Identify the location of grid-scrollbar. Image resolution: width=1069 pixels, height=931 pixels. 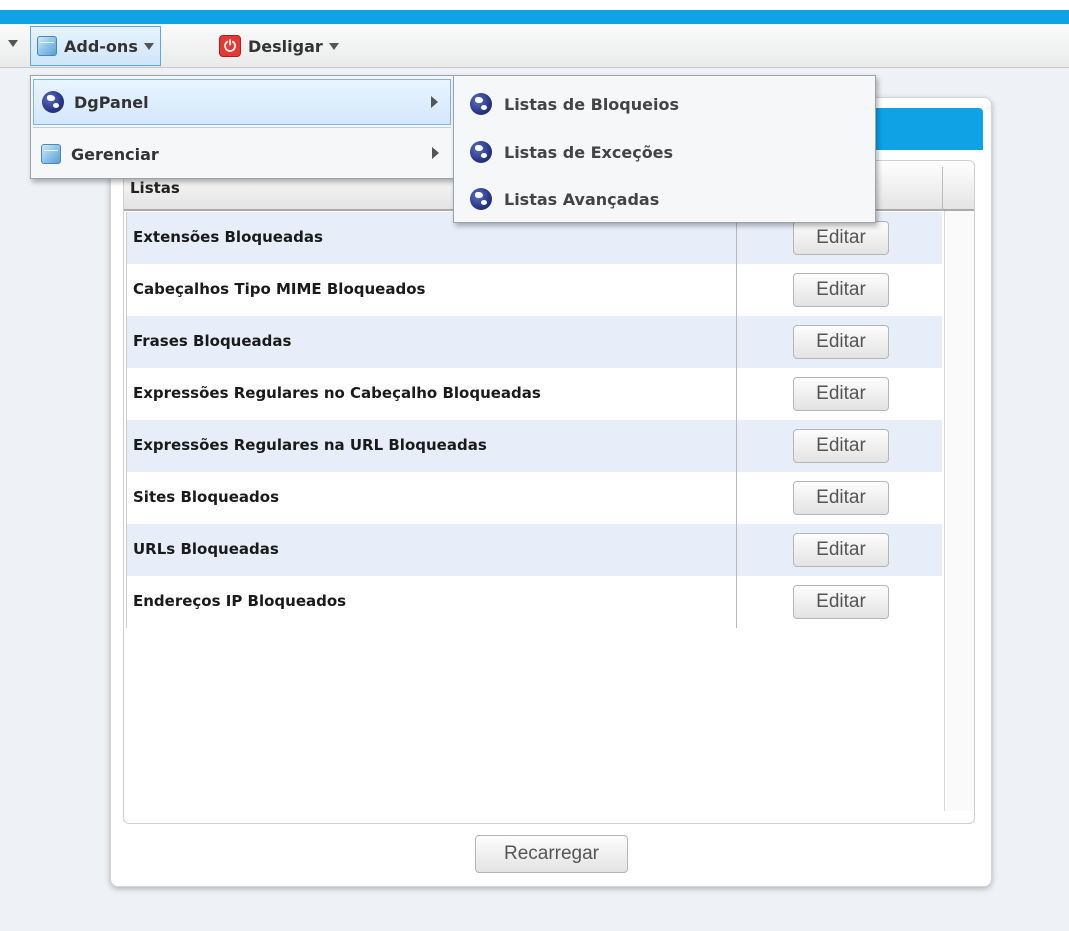
(959, 511).